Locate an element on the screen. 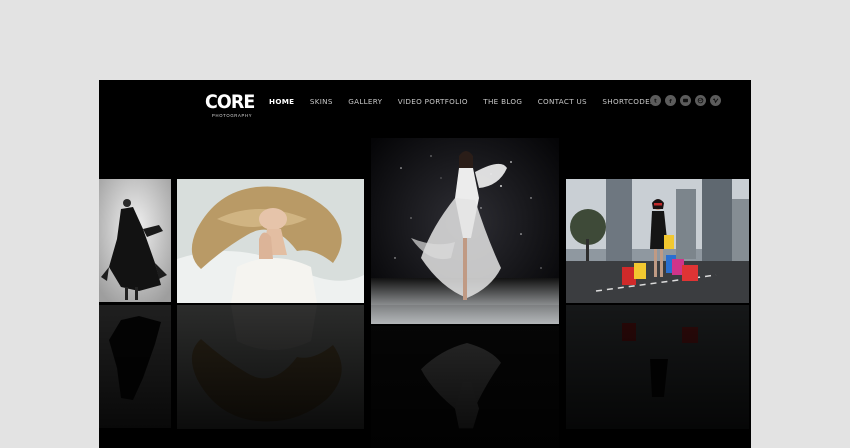 This screenshot has height=448, width=850. white-dress-photo is located at coordinates (465, 231).